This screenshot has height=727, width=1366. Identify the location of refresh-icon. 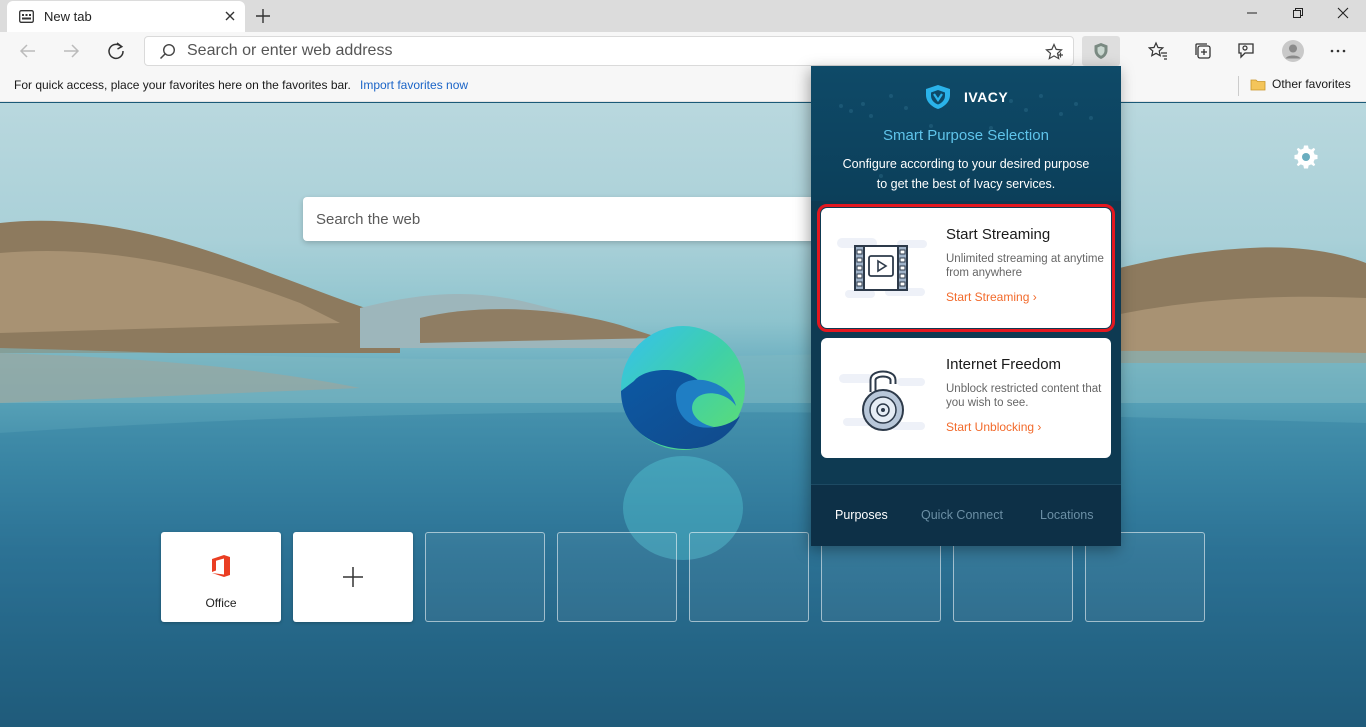
(116, 51).